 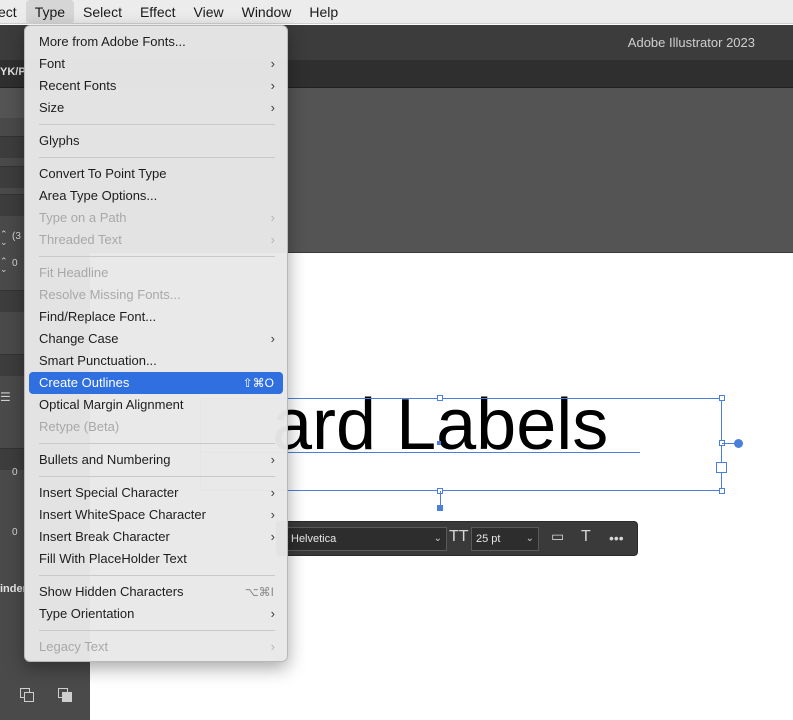 I want to click on more-options-icon: •••, so click(x=616, y=538).